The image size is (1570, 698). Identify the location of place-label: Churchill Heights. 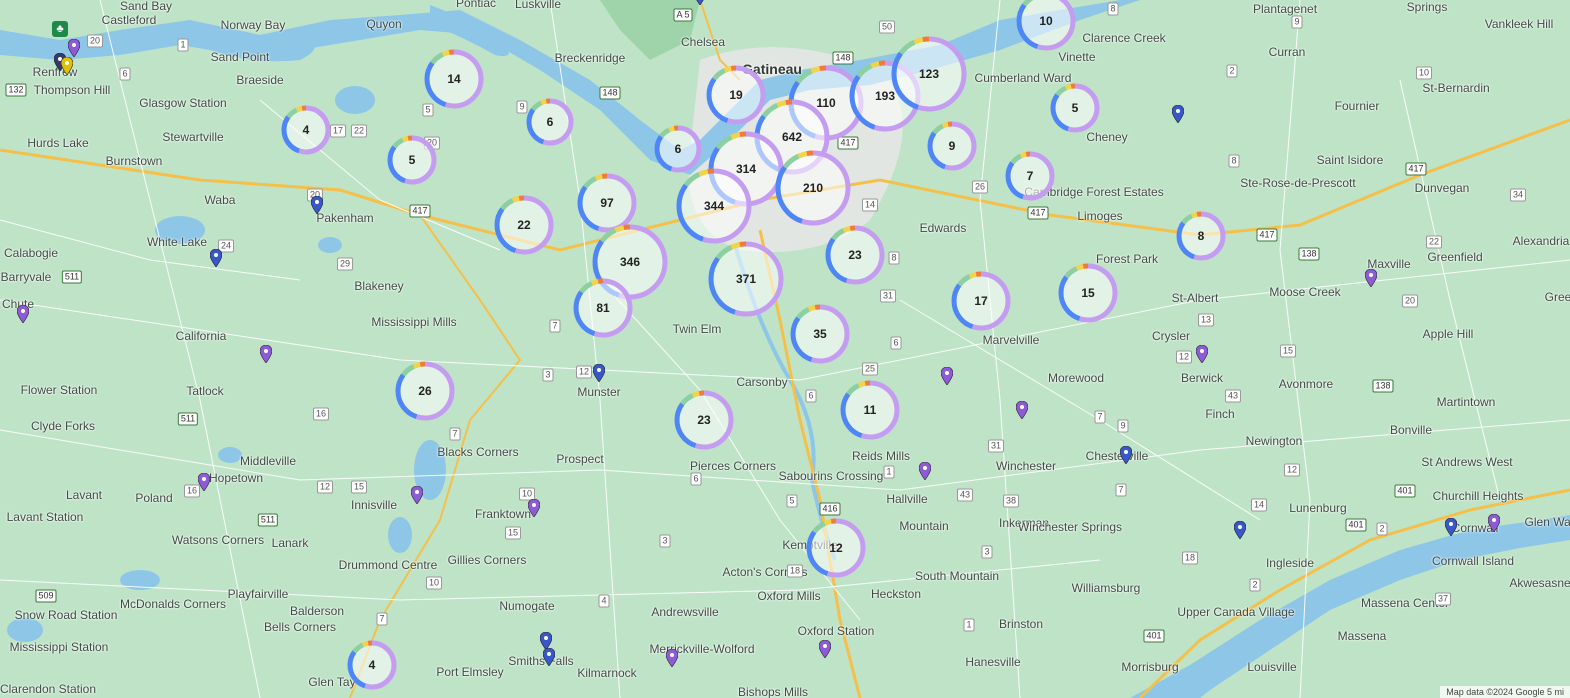
(1478, 496).